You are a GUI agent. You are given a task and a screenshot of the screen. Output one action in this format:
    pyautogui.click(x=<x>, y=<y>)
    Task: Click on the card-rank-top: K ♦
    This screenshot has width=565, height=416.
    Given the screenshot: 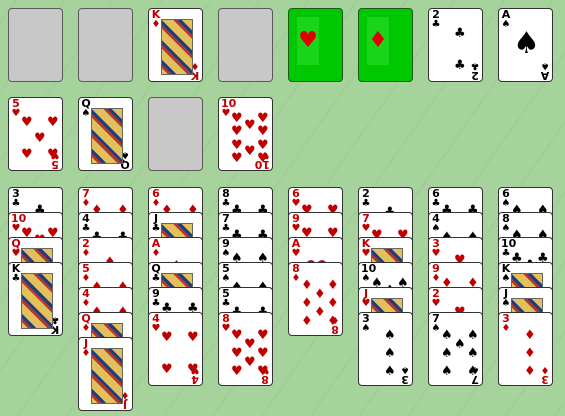 What is the action you would take?
    pyautogui.click(x=156, y=19)
    